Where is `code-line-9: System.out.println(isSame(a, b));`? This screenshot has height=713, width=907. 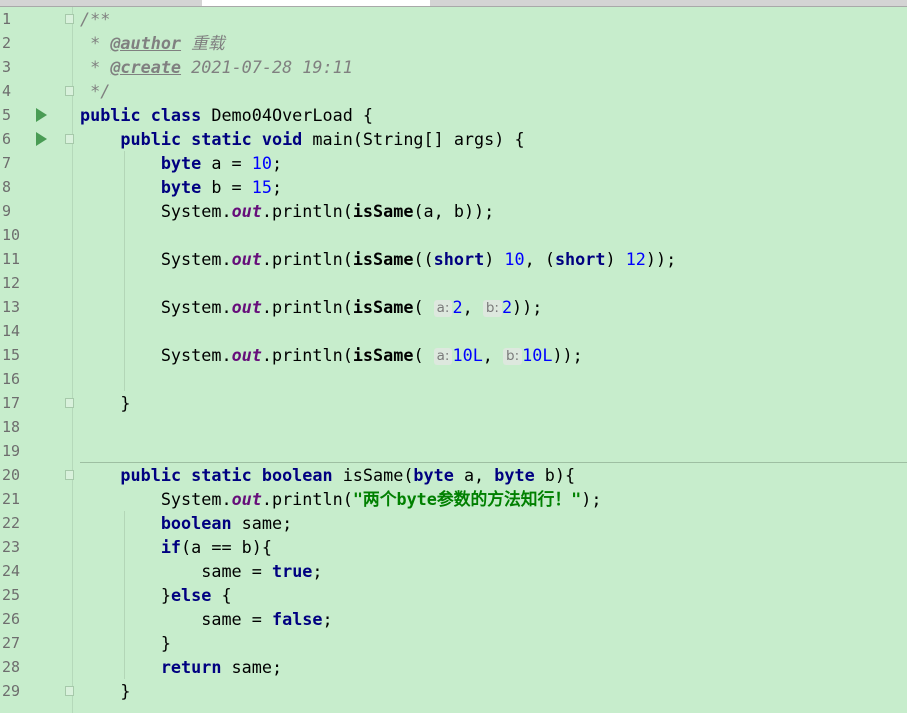
code-line-9: System.out.println(isSame(a, b)); is located at coordinates (490, 211).